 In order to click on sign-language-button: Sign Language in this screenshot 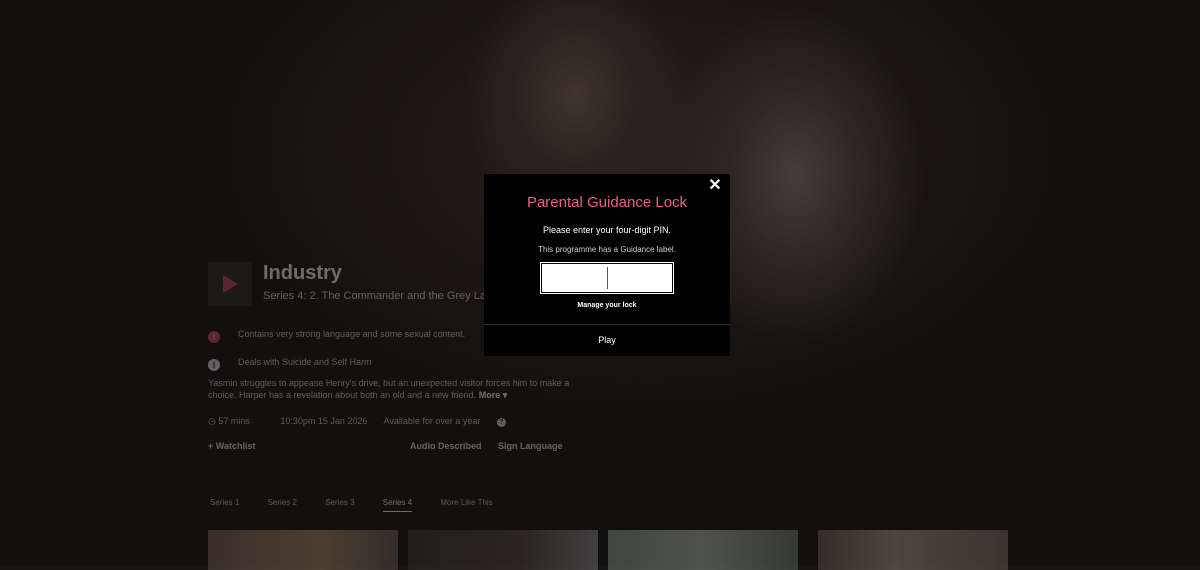, I will do `click(530, 446)`.